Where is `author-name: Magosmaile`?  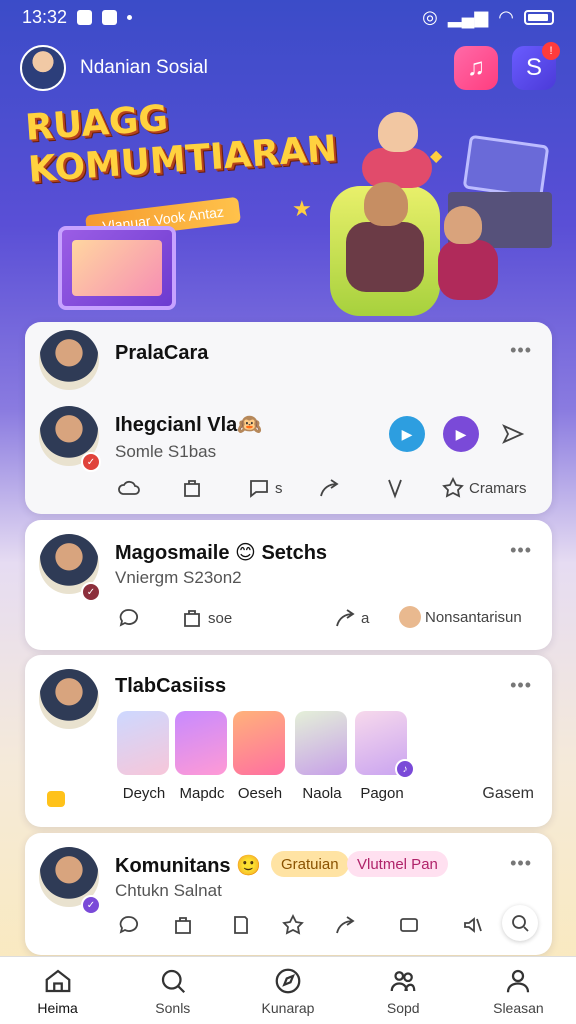
author-name: Magosmaile is located at coordinates (172, 553).